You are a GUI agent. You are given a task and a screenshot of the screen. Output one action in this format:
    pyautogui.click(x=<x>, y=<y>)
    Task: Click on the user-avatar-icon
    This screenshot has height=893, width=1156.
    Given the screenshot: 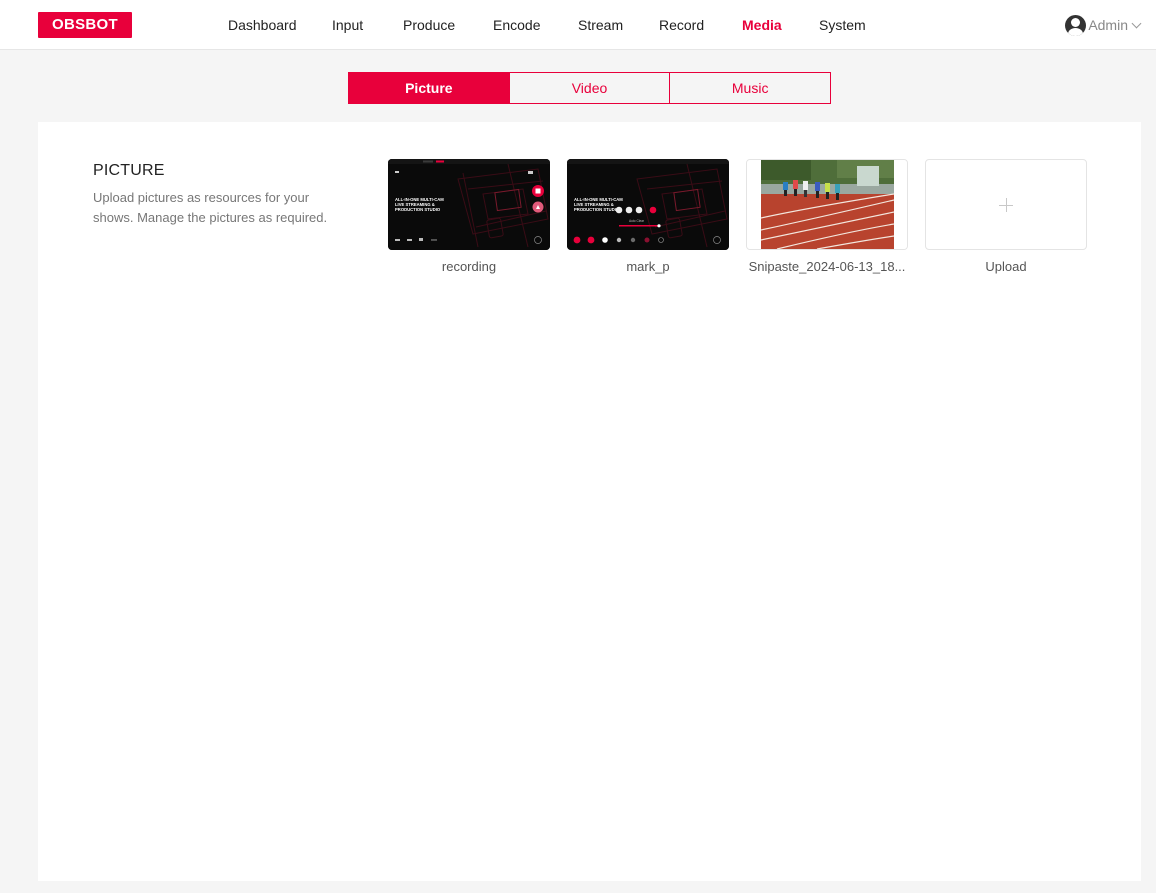 What is the action you would take?
    pyautogui.click(x=1076, y=25)
    